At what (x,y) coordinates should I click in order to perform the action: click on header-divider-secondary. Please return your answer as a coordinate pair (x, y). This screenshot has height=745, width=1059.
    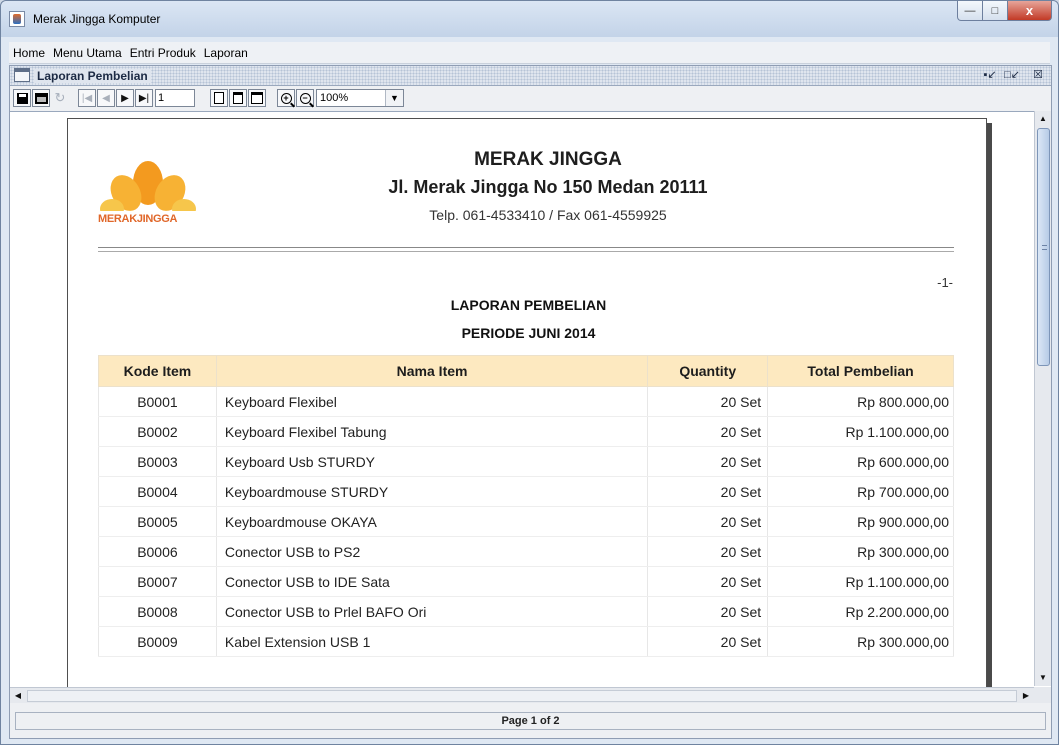
    Looking at the image, I should click on (526, 251).